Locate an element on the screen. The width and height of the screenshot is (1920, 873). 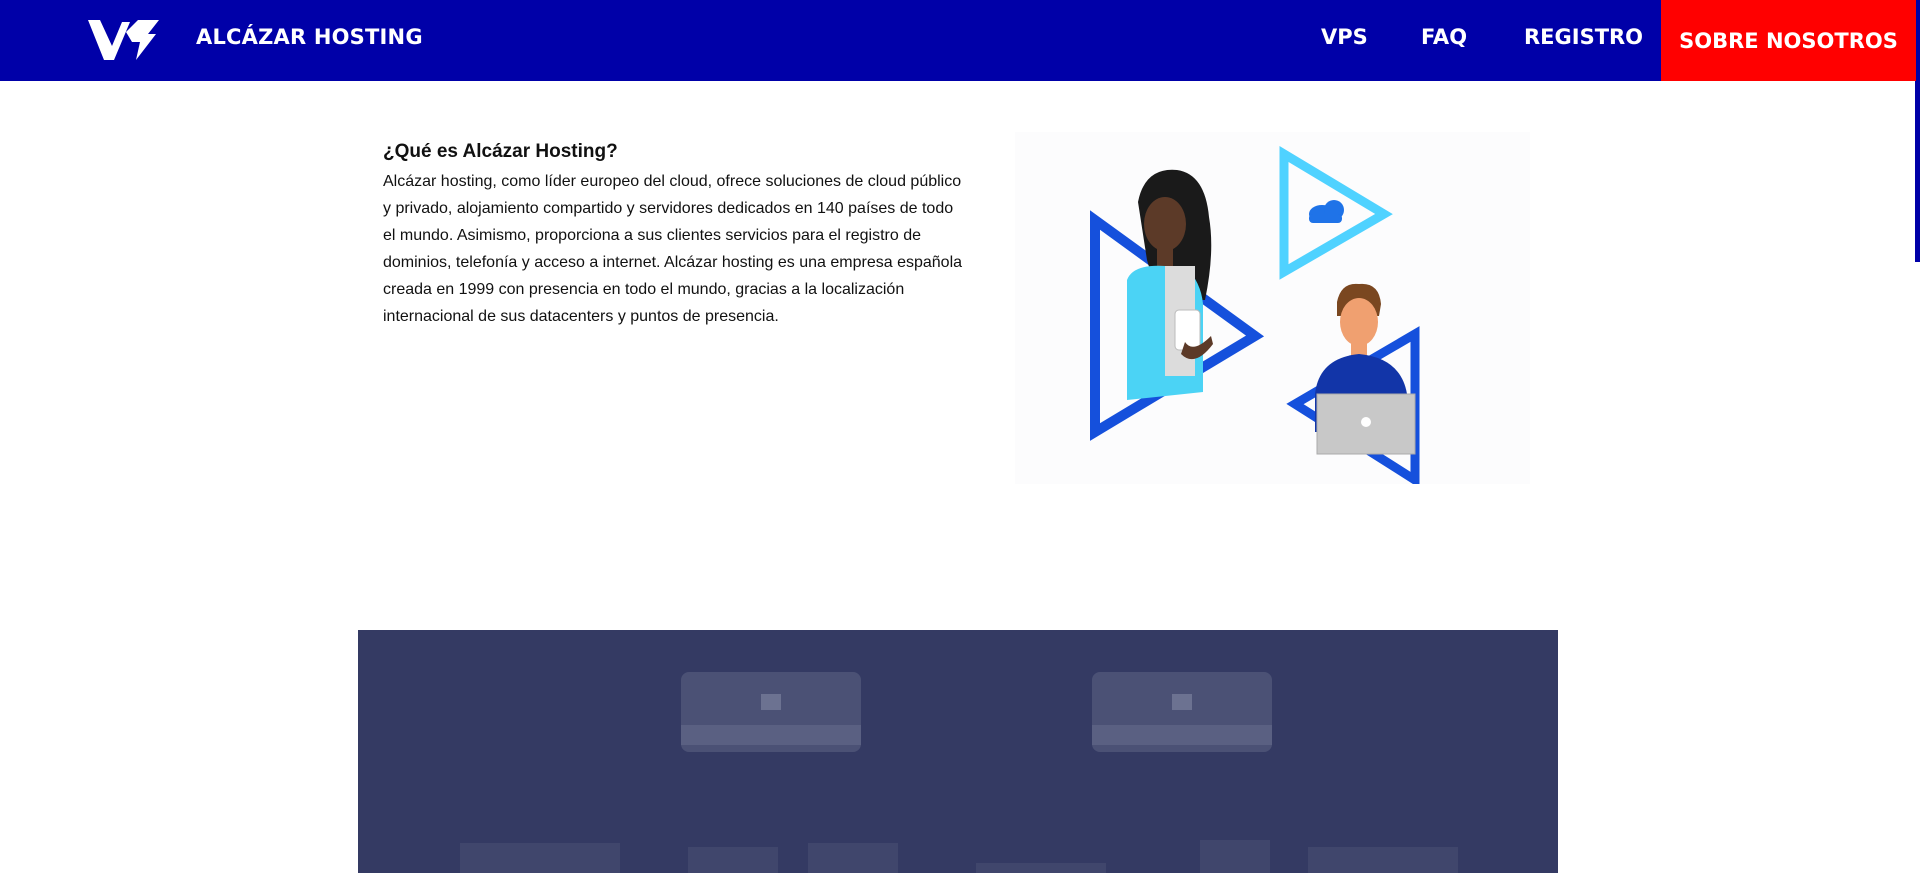
about-title: ¿Qué es Alcázar Hosting? is located at coordinates (500, 151).